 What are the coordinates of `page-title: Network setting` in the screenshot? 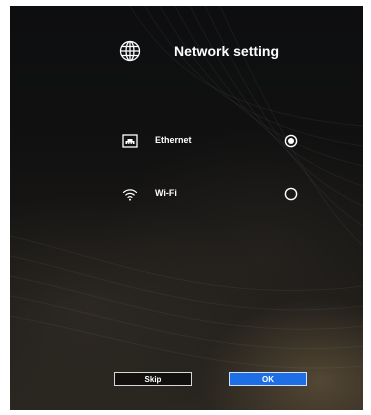 It's located at (227, 51).